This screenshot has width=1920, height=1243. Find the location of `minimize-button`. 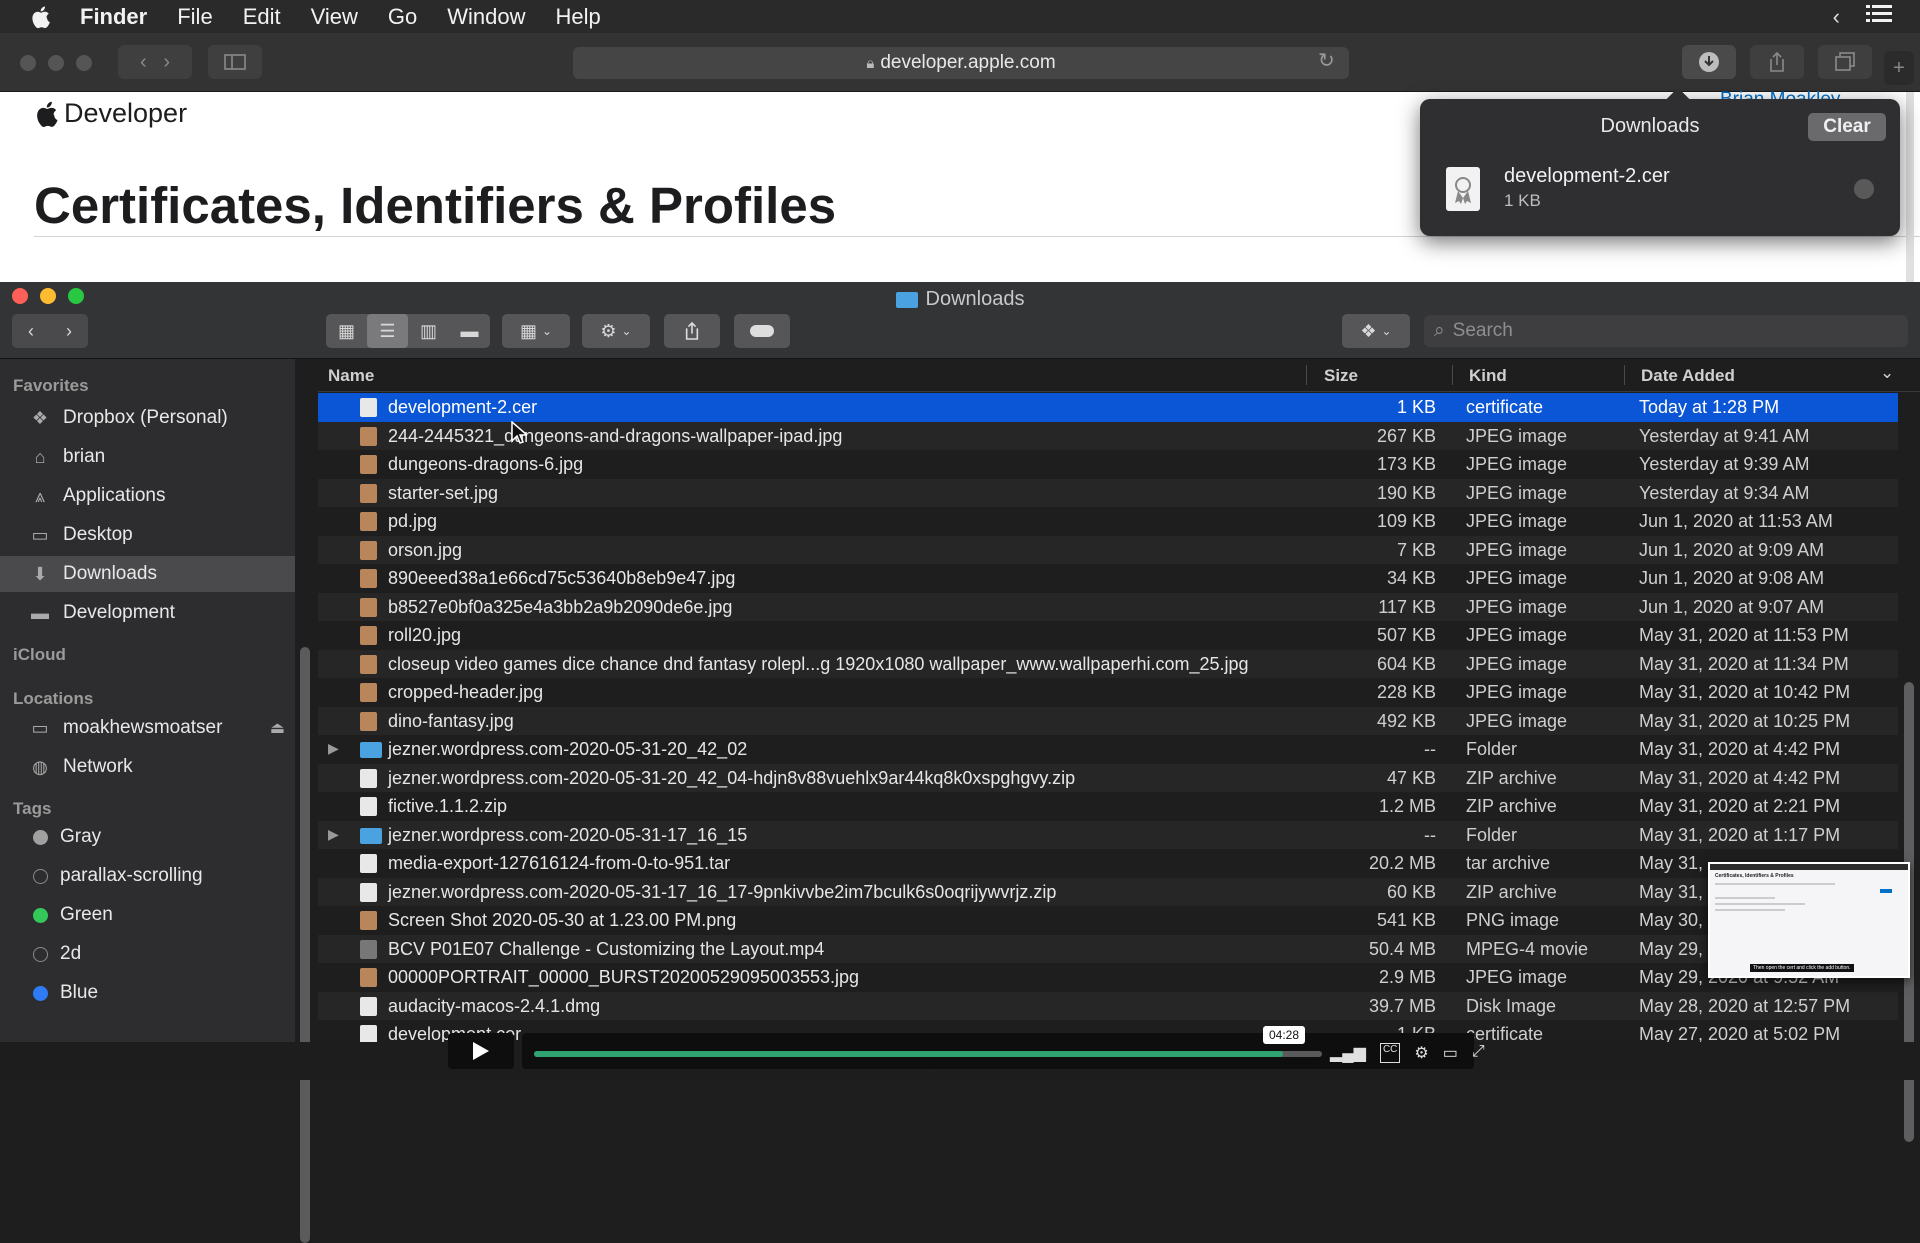

minimize-button is located at coordinates (56, 63).